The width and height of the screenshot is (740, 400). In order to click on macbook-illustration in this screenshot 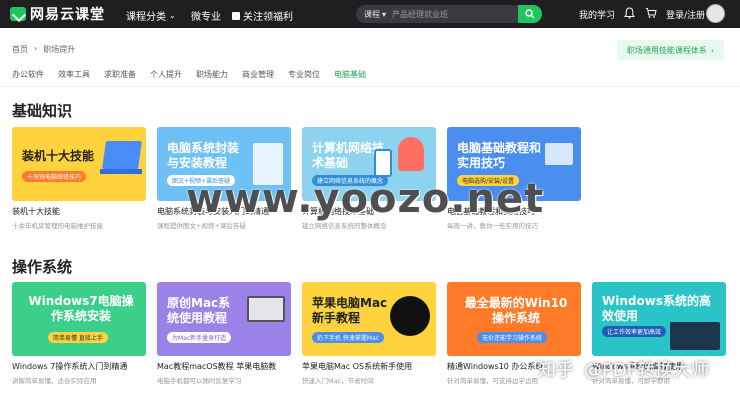, I will do `click(266, 309)`.